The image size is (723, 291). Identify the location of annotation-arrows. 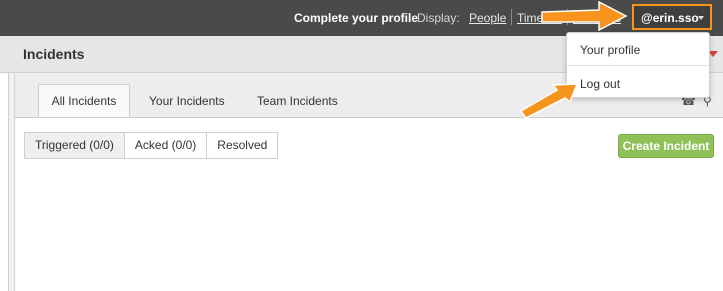
(573, 59).